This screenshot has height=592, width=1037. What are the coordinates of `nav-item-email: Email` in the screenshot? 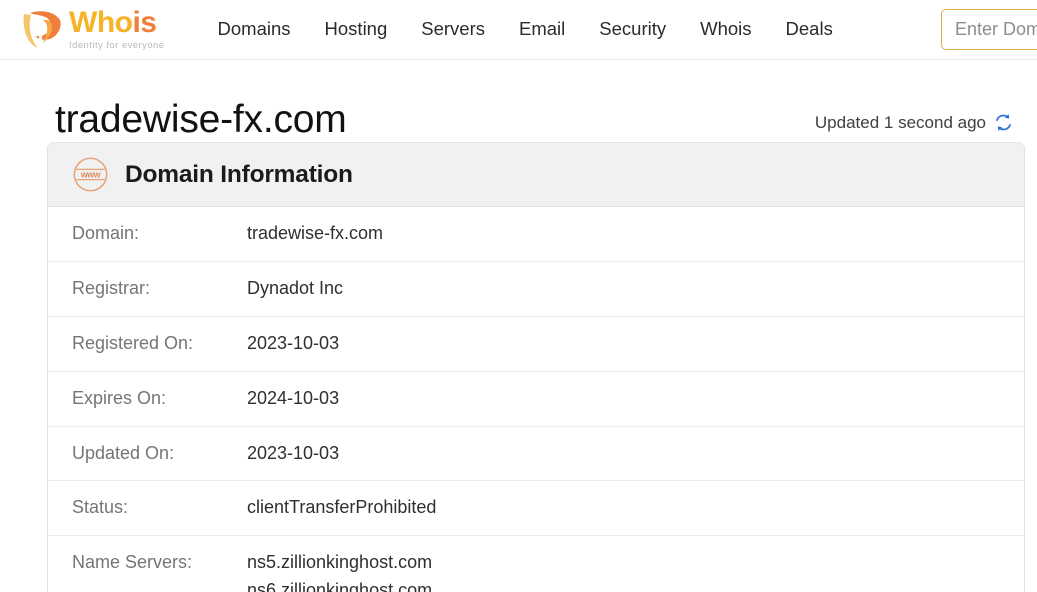 It's located at (542, 29).